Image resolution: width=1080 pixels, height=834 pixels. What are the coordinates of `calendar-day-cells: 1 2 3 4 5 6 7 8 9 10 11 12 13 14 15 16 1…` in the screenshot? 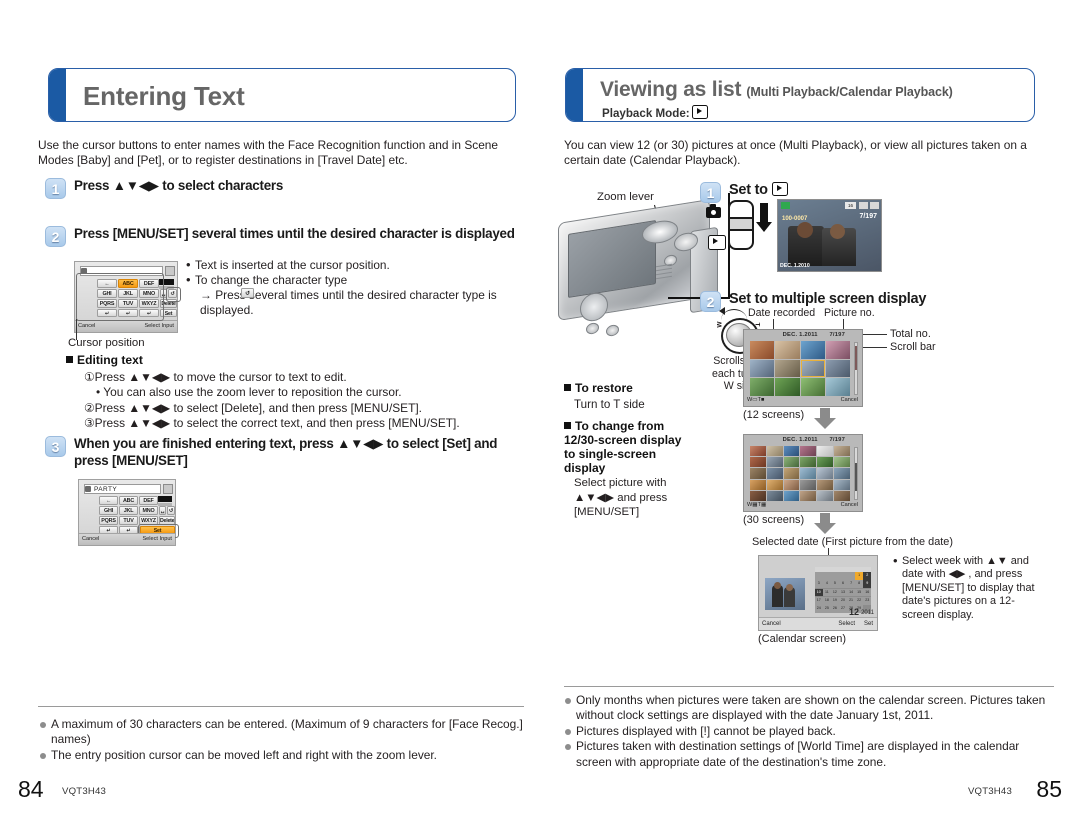 It's located at (843, 592).